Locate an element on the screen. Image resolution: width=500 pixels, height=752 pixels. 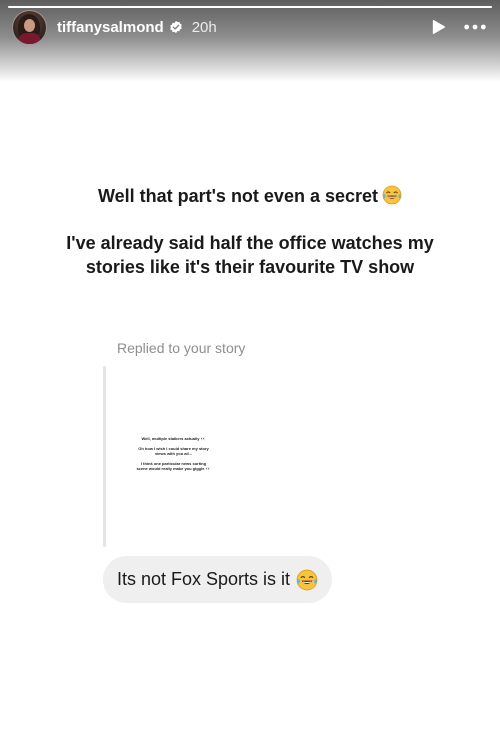
thumbnail-text-line: scene would really make you giggle 👀 is located at coordinates (173, 468).